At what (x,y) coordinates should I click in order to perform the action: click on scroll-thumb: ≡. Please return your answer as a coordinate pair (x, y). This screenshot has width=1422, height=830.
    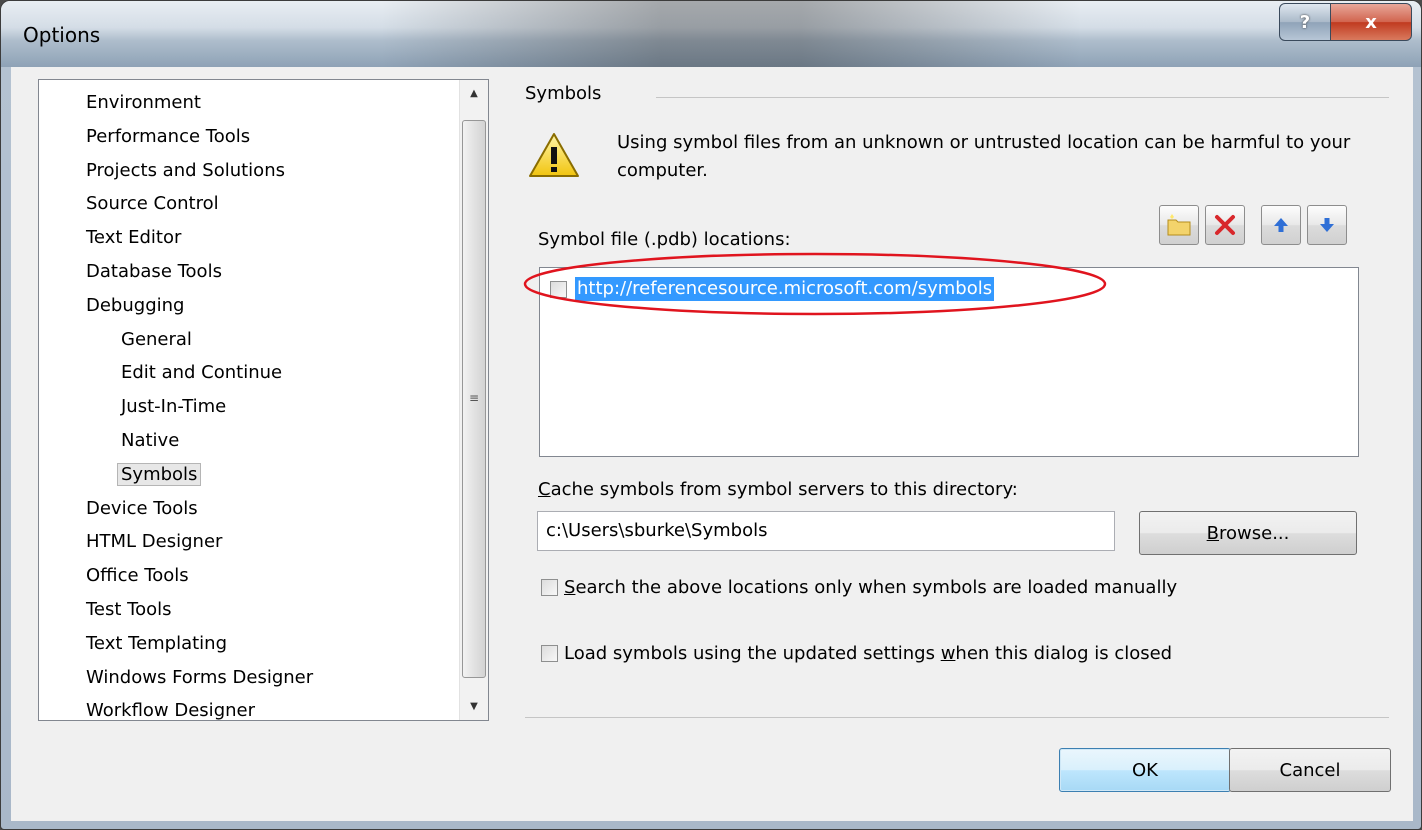
    Looking at the image, I should click on (474, 399).